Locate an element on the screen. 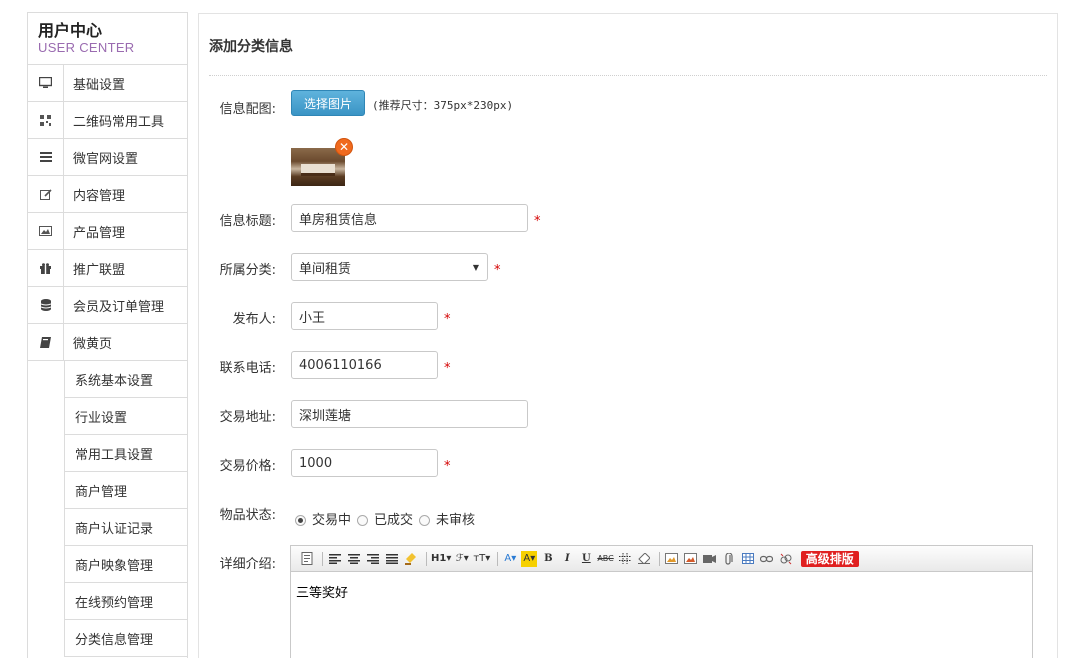 The image size is (1090, 658). status-radio-completed is located at coordinates (363, 520).